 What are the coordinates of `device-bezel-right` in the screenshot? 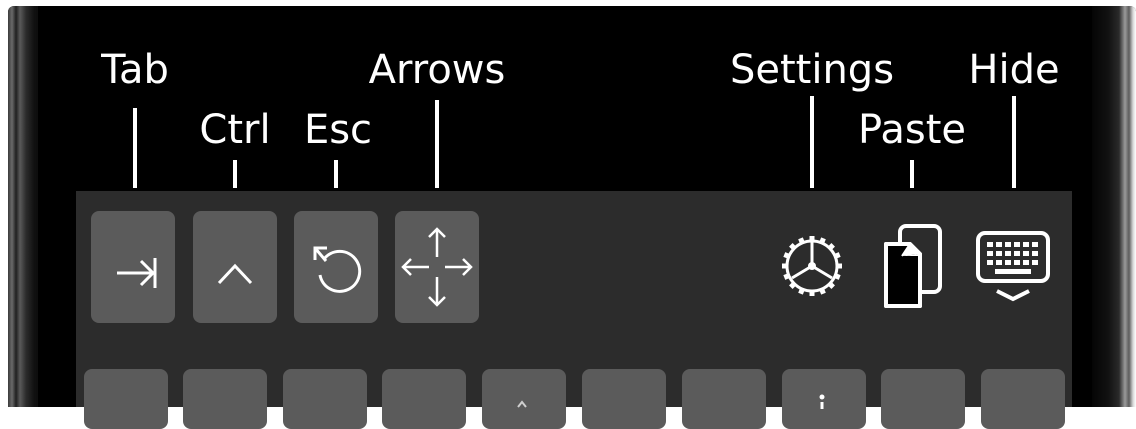 It's located at (1114, 206).